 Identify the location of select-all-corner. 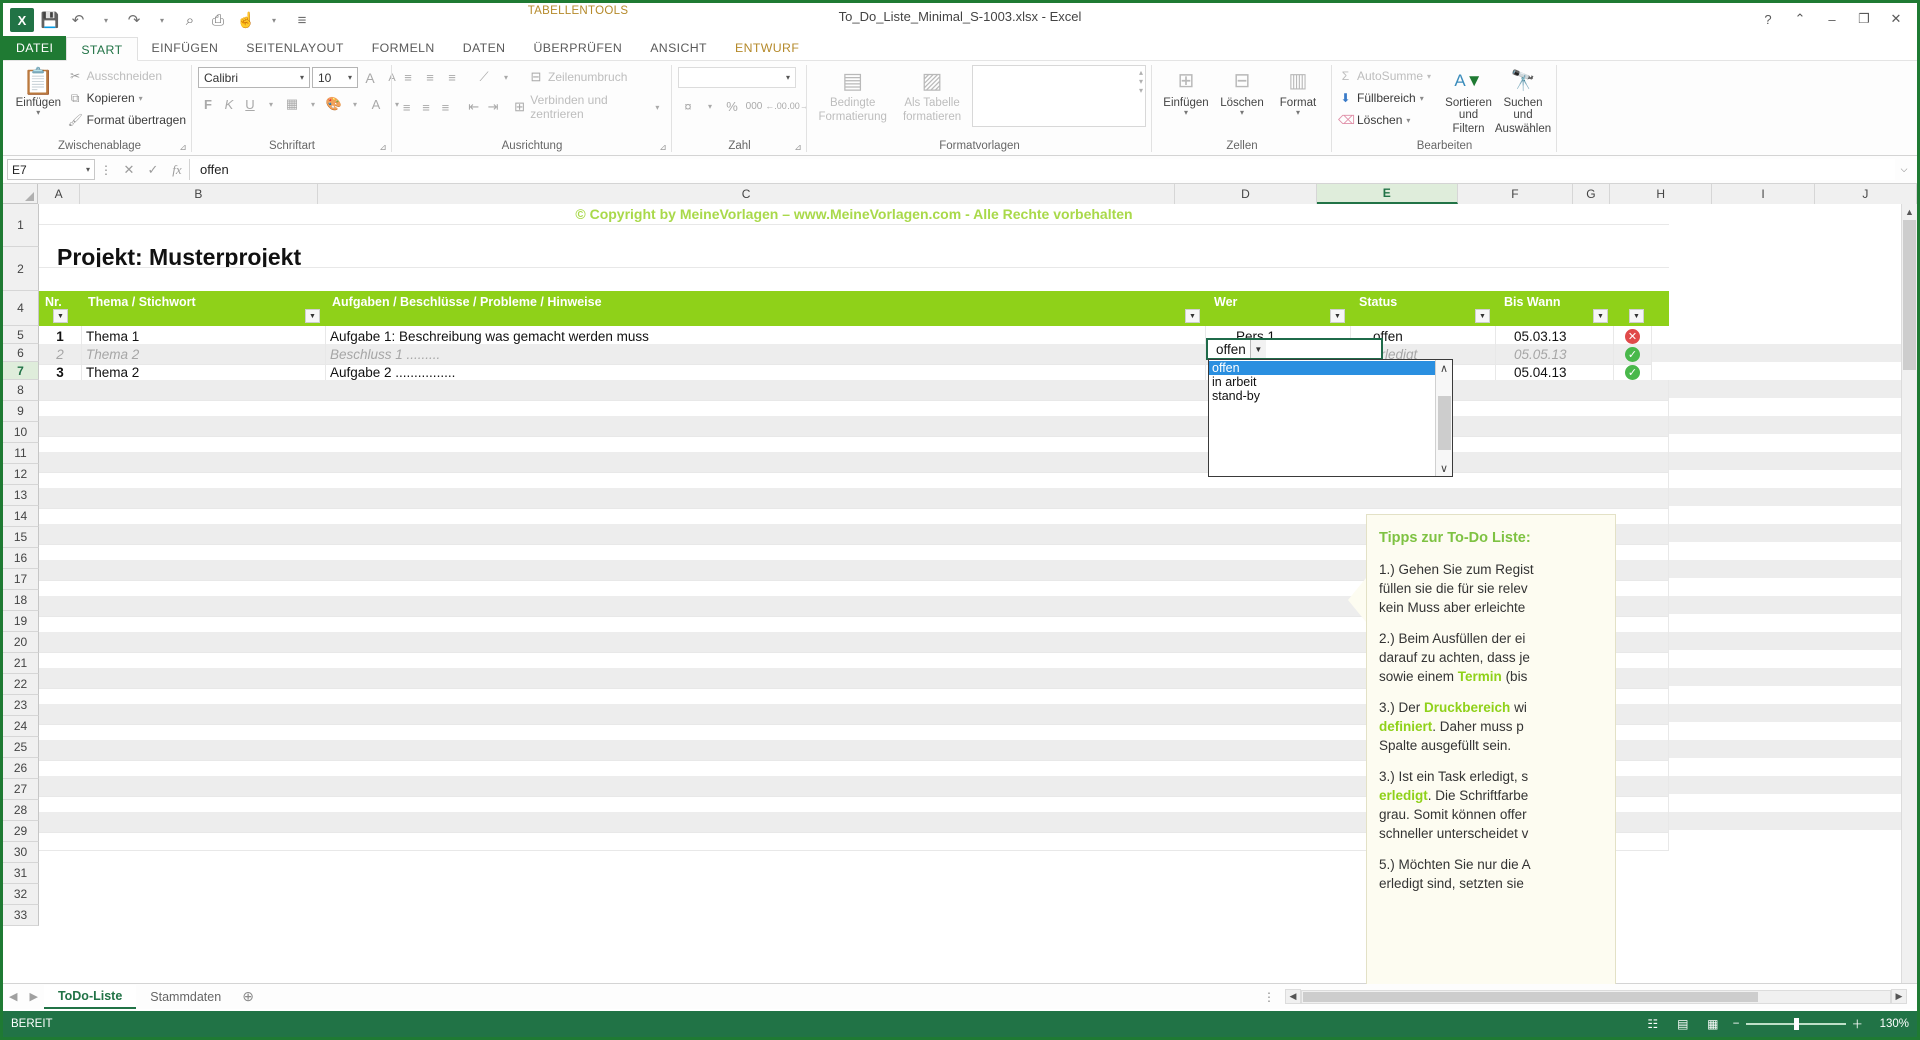
(21, 193).